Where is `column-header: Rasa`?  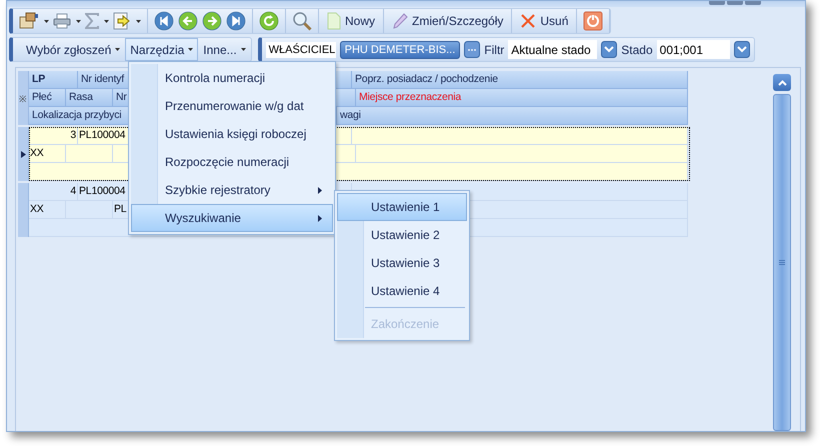
column-header: Rasa is located at coordinates (89, 98).